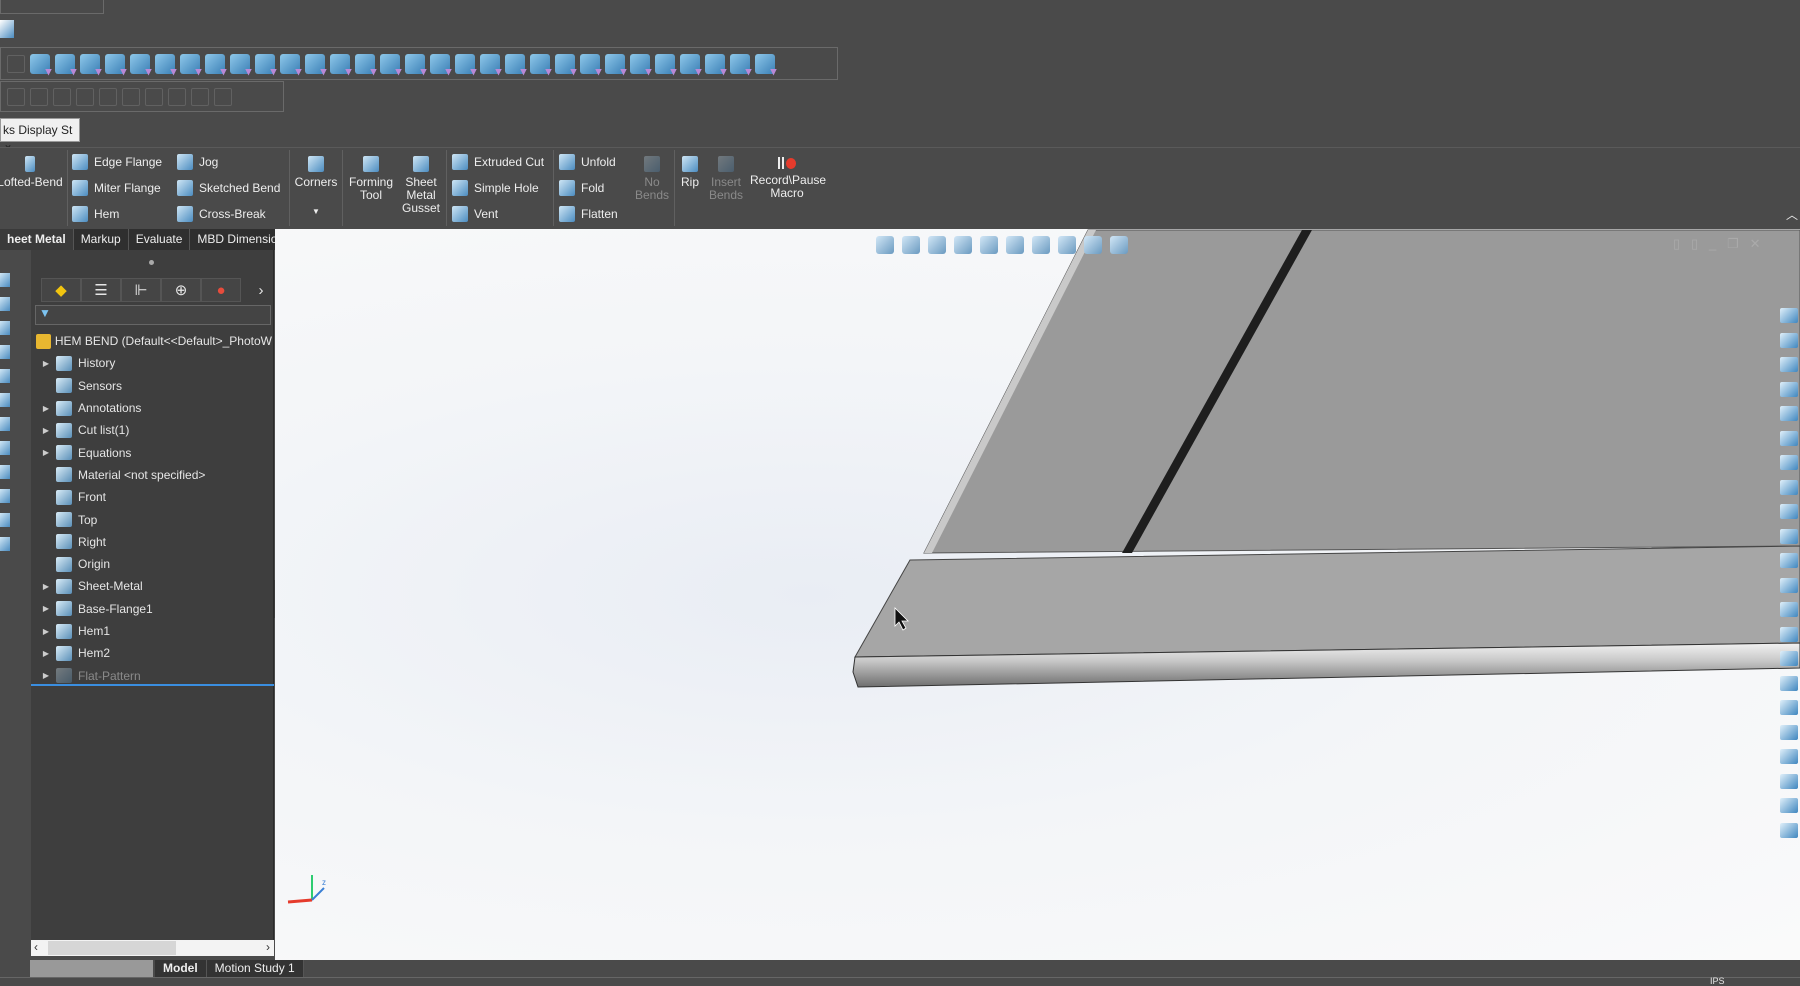 The width and height of the screenshot is (1800, 986). I want to click on tile-left-icon: ▯, so click(1676, 243).